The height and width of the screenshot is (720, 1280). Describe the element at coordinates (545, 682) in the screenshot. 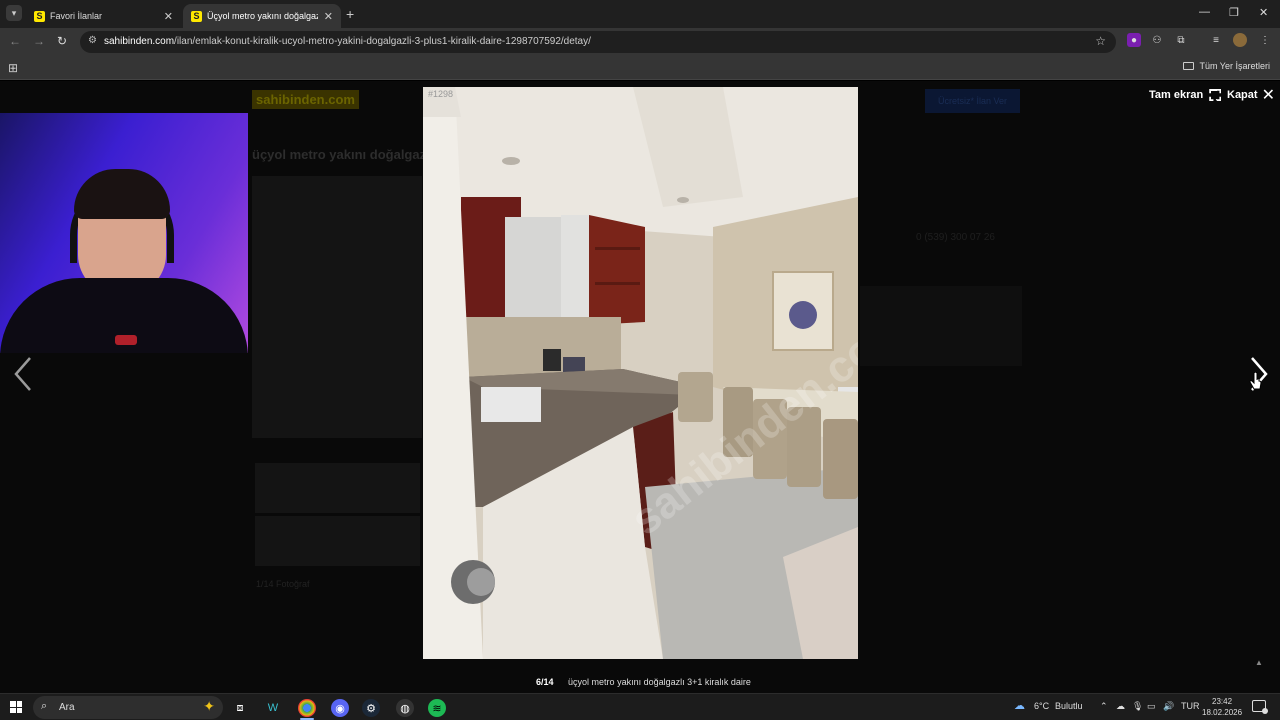

I see `photo-counter: 6/14` at that location.